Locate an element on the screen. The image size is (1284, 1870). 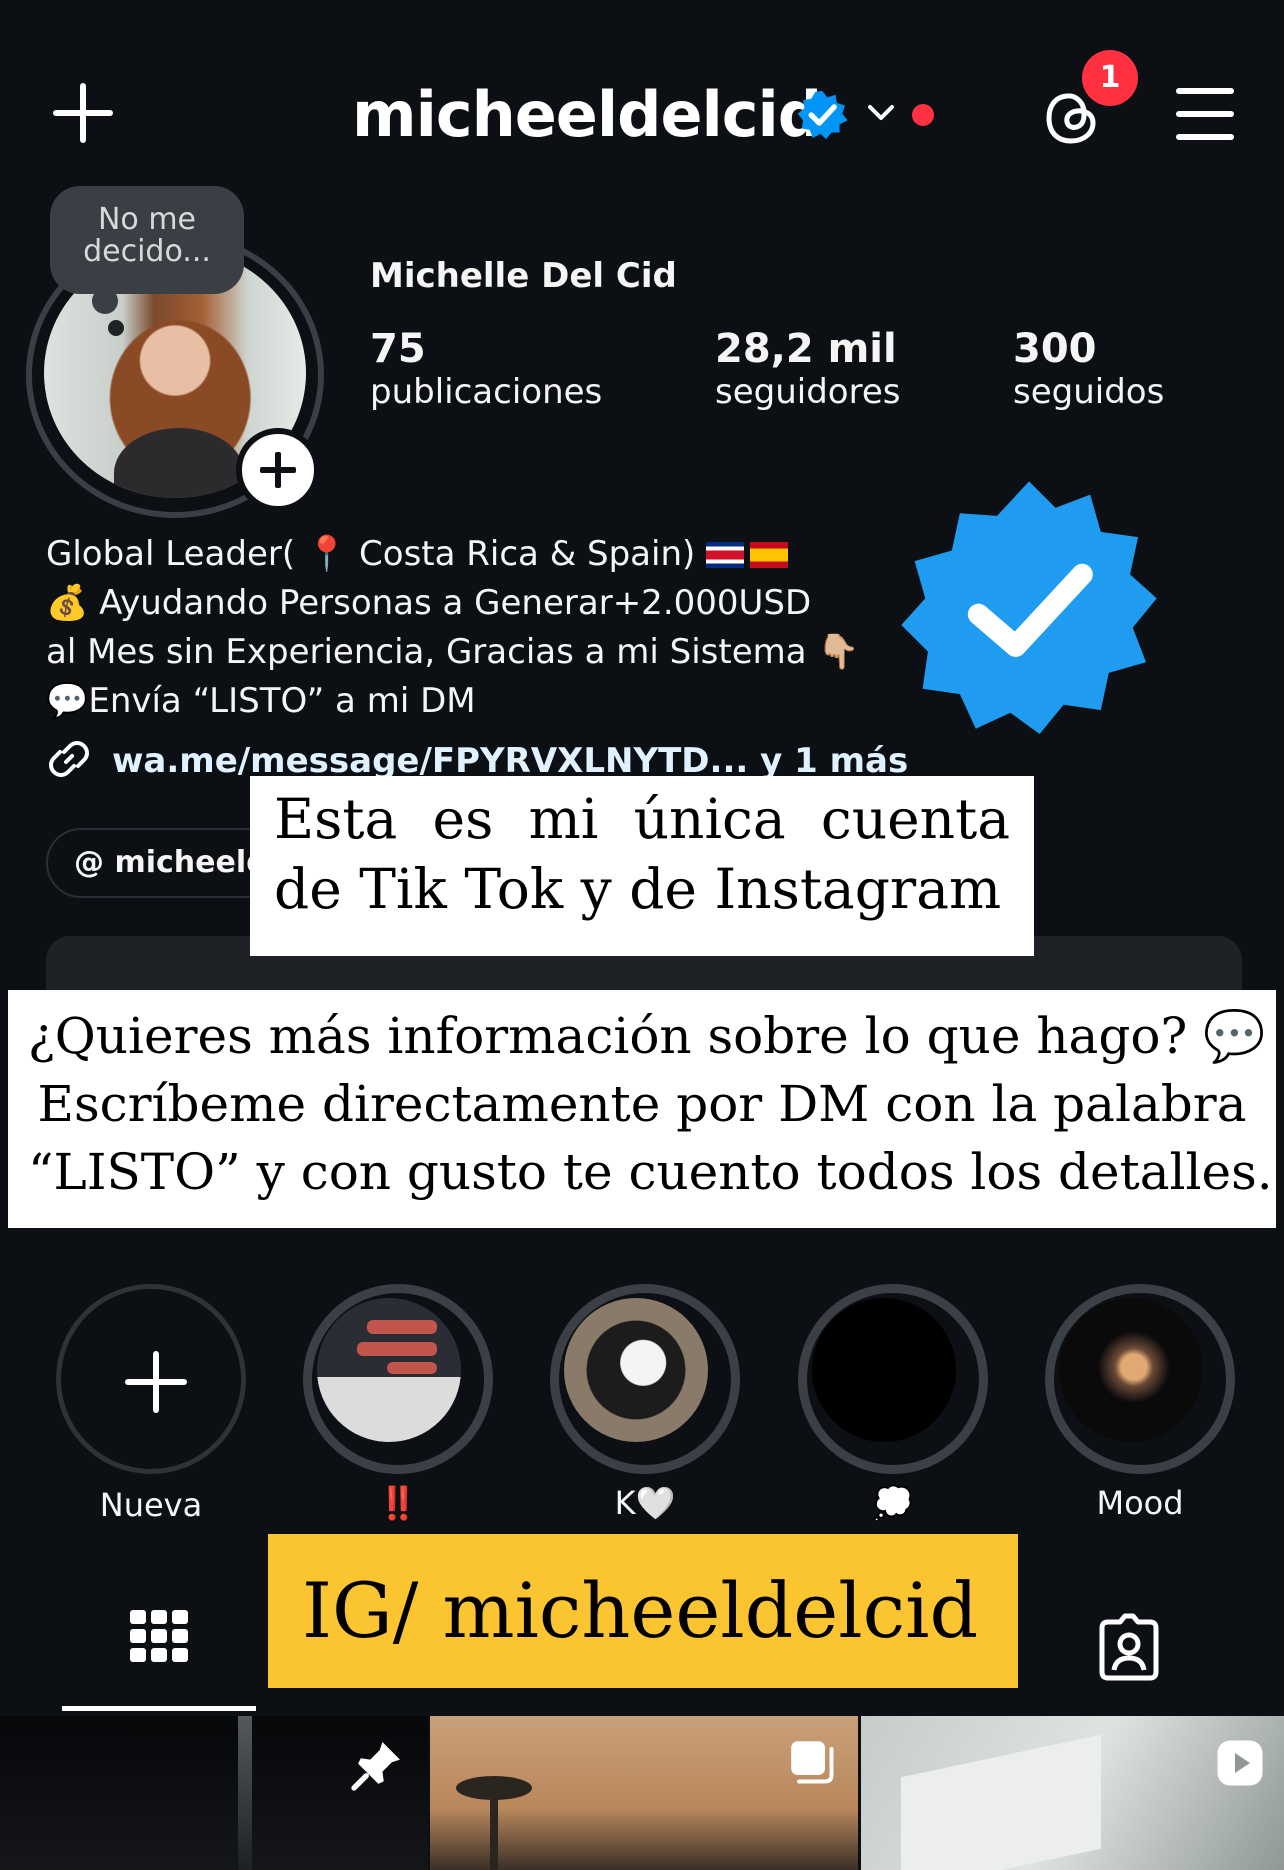
new-highlight-plus-icon is located at coordinates (151, 1379).